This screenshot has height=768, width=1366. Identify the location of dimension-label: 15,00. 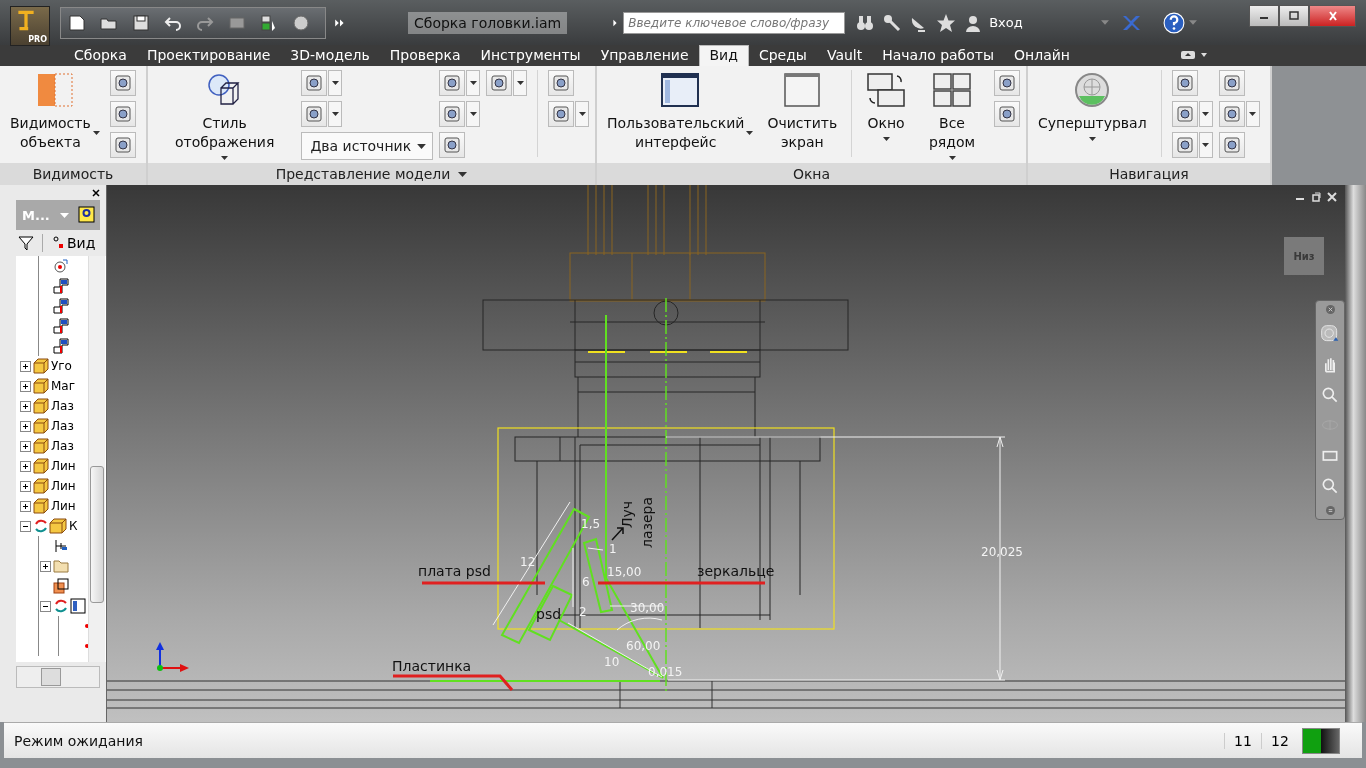
(624, 572).